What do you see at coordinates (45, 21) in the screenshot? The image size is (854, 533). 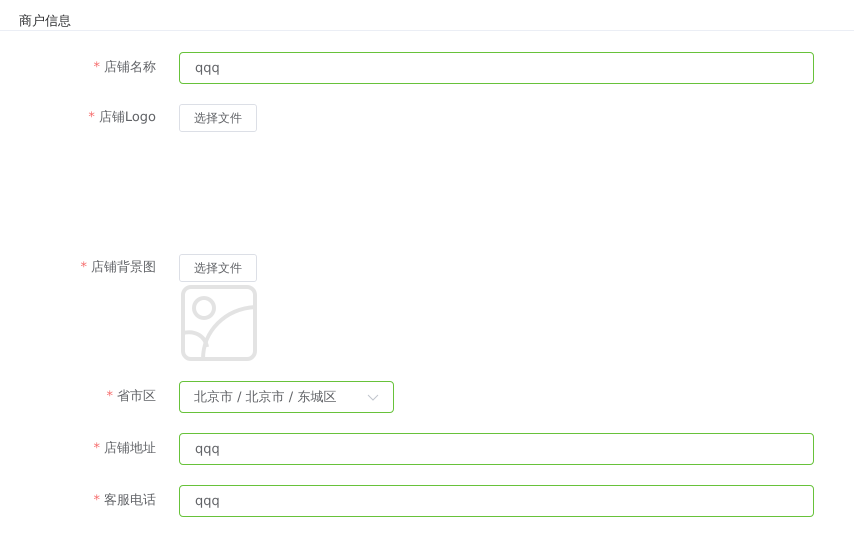 I see `section-title: 商户信息` at bounding box center [45, 21].